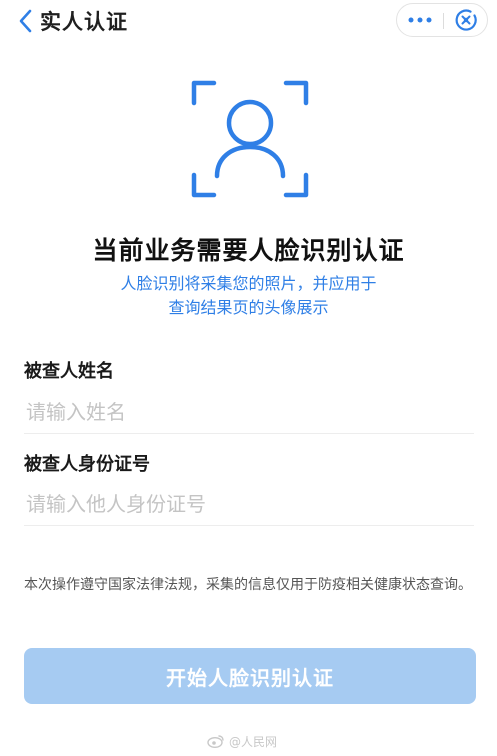 The height and width of the screenshot is (756, 497). What do you see at coordinates (215, 741) in the screenshot?
I see `weibo-icon` at bounding box center [215, 741].